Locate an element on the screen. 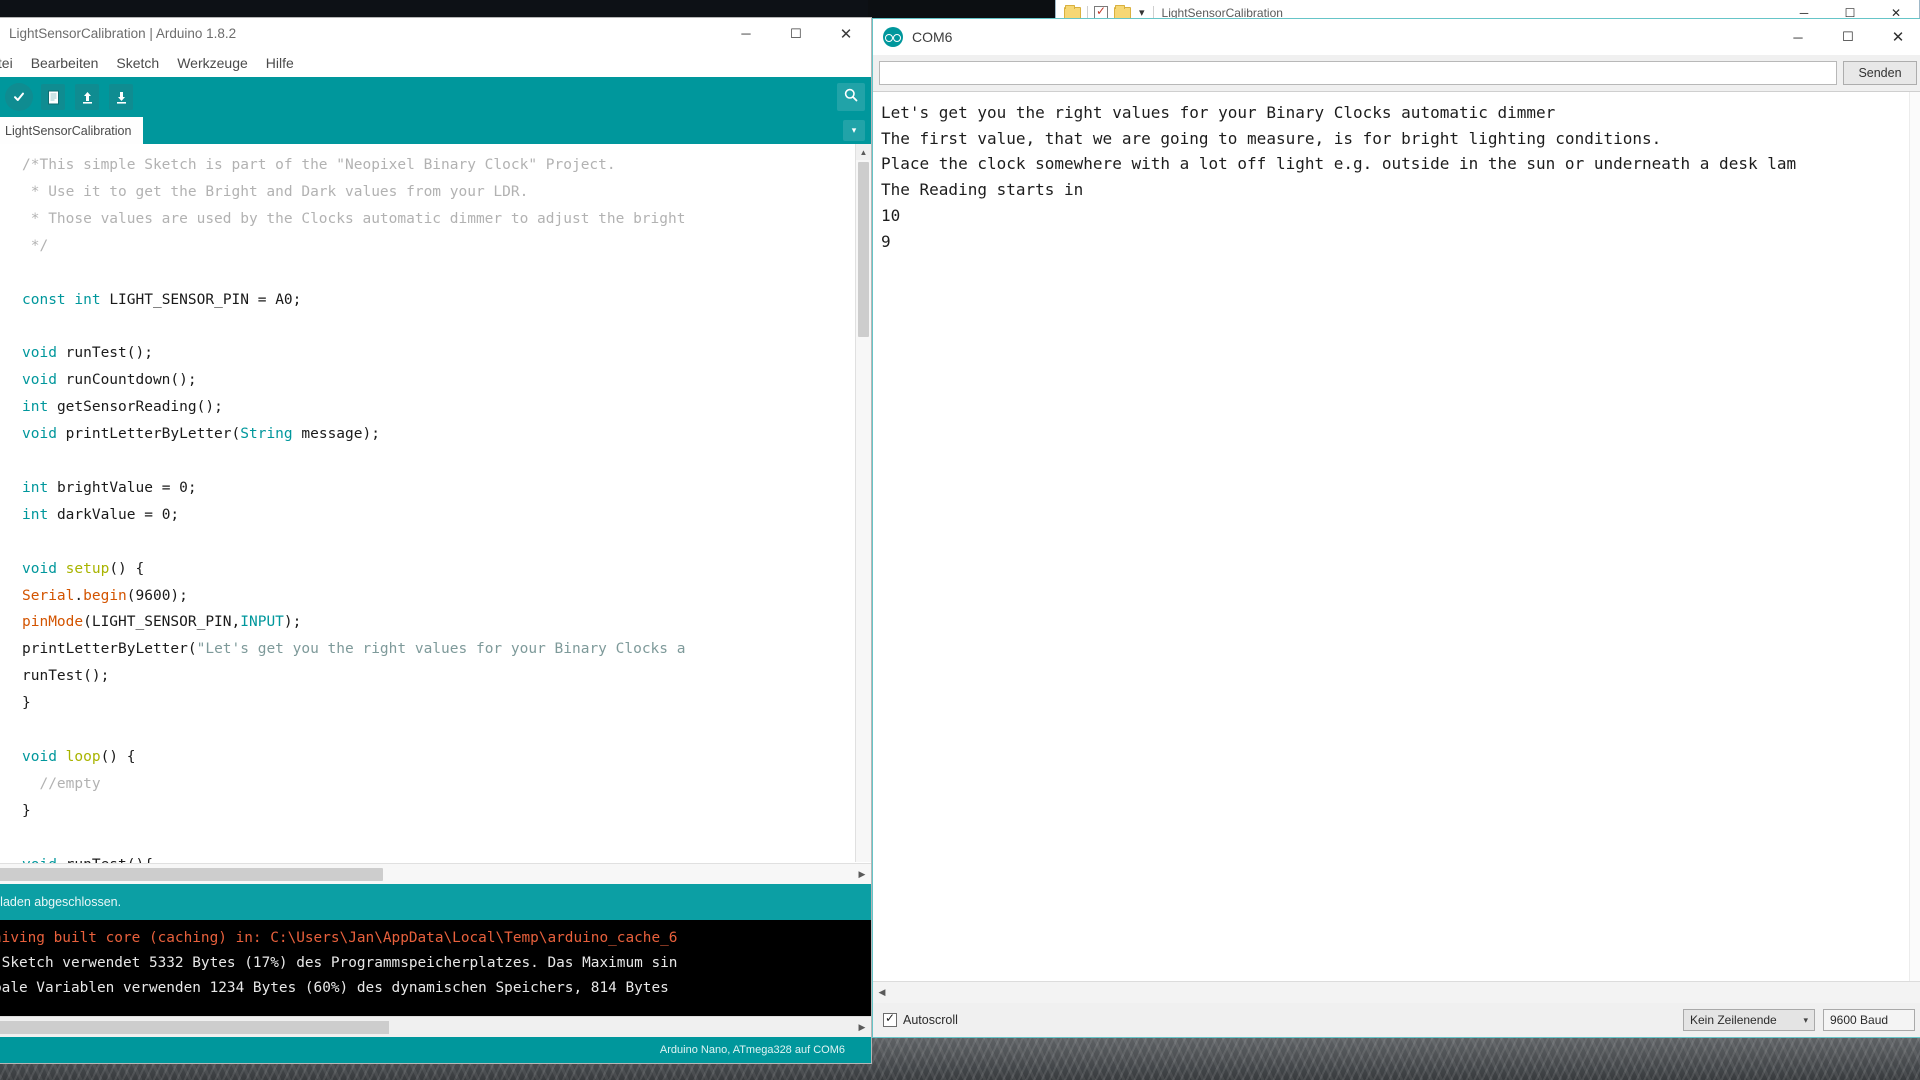 This screenshot has width=1920, height=1080. menu-sketch: Sketch is located at coordinates (137, 63).